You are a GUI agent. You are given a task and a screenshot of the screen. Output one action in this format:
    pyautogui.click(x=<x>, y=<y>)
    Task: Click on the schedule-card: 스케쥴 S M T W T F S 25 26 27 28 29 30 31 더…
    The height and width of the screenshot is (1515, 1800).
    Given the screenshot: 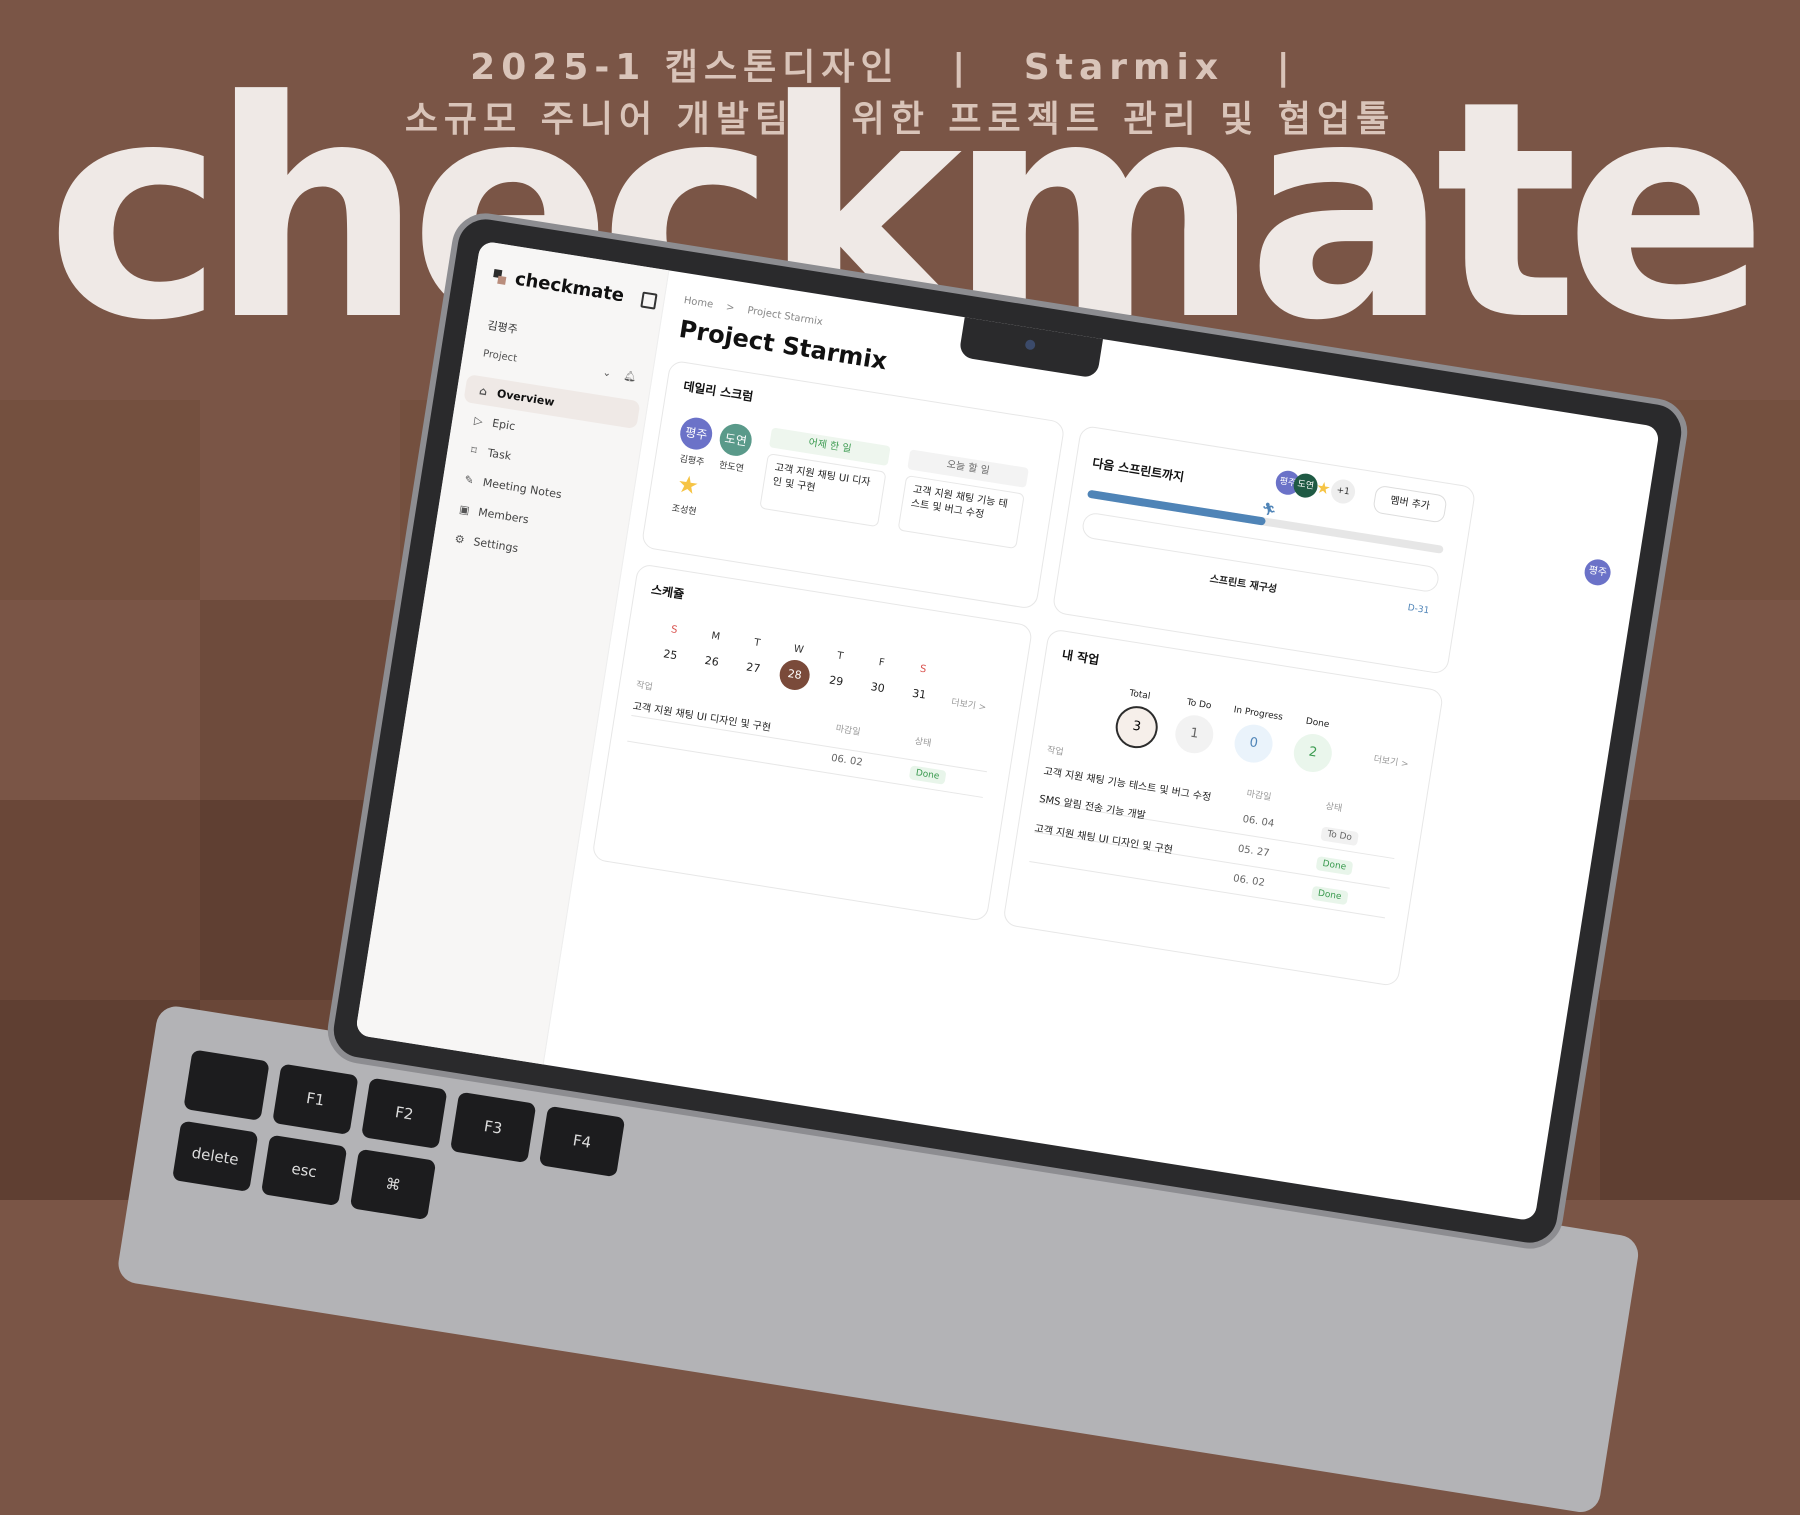 What is the action you would take?
    pyautogui.click(x=812, y=743)
    